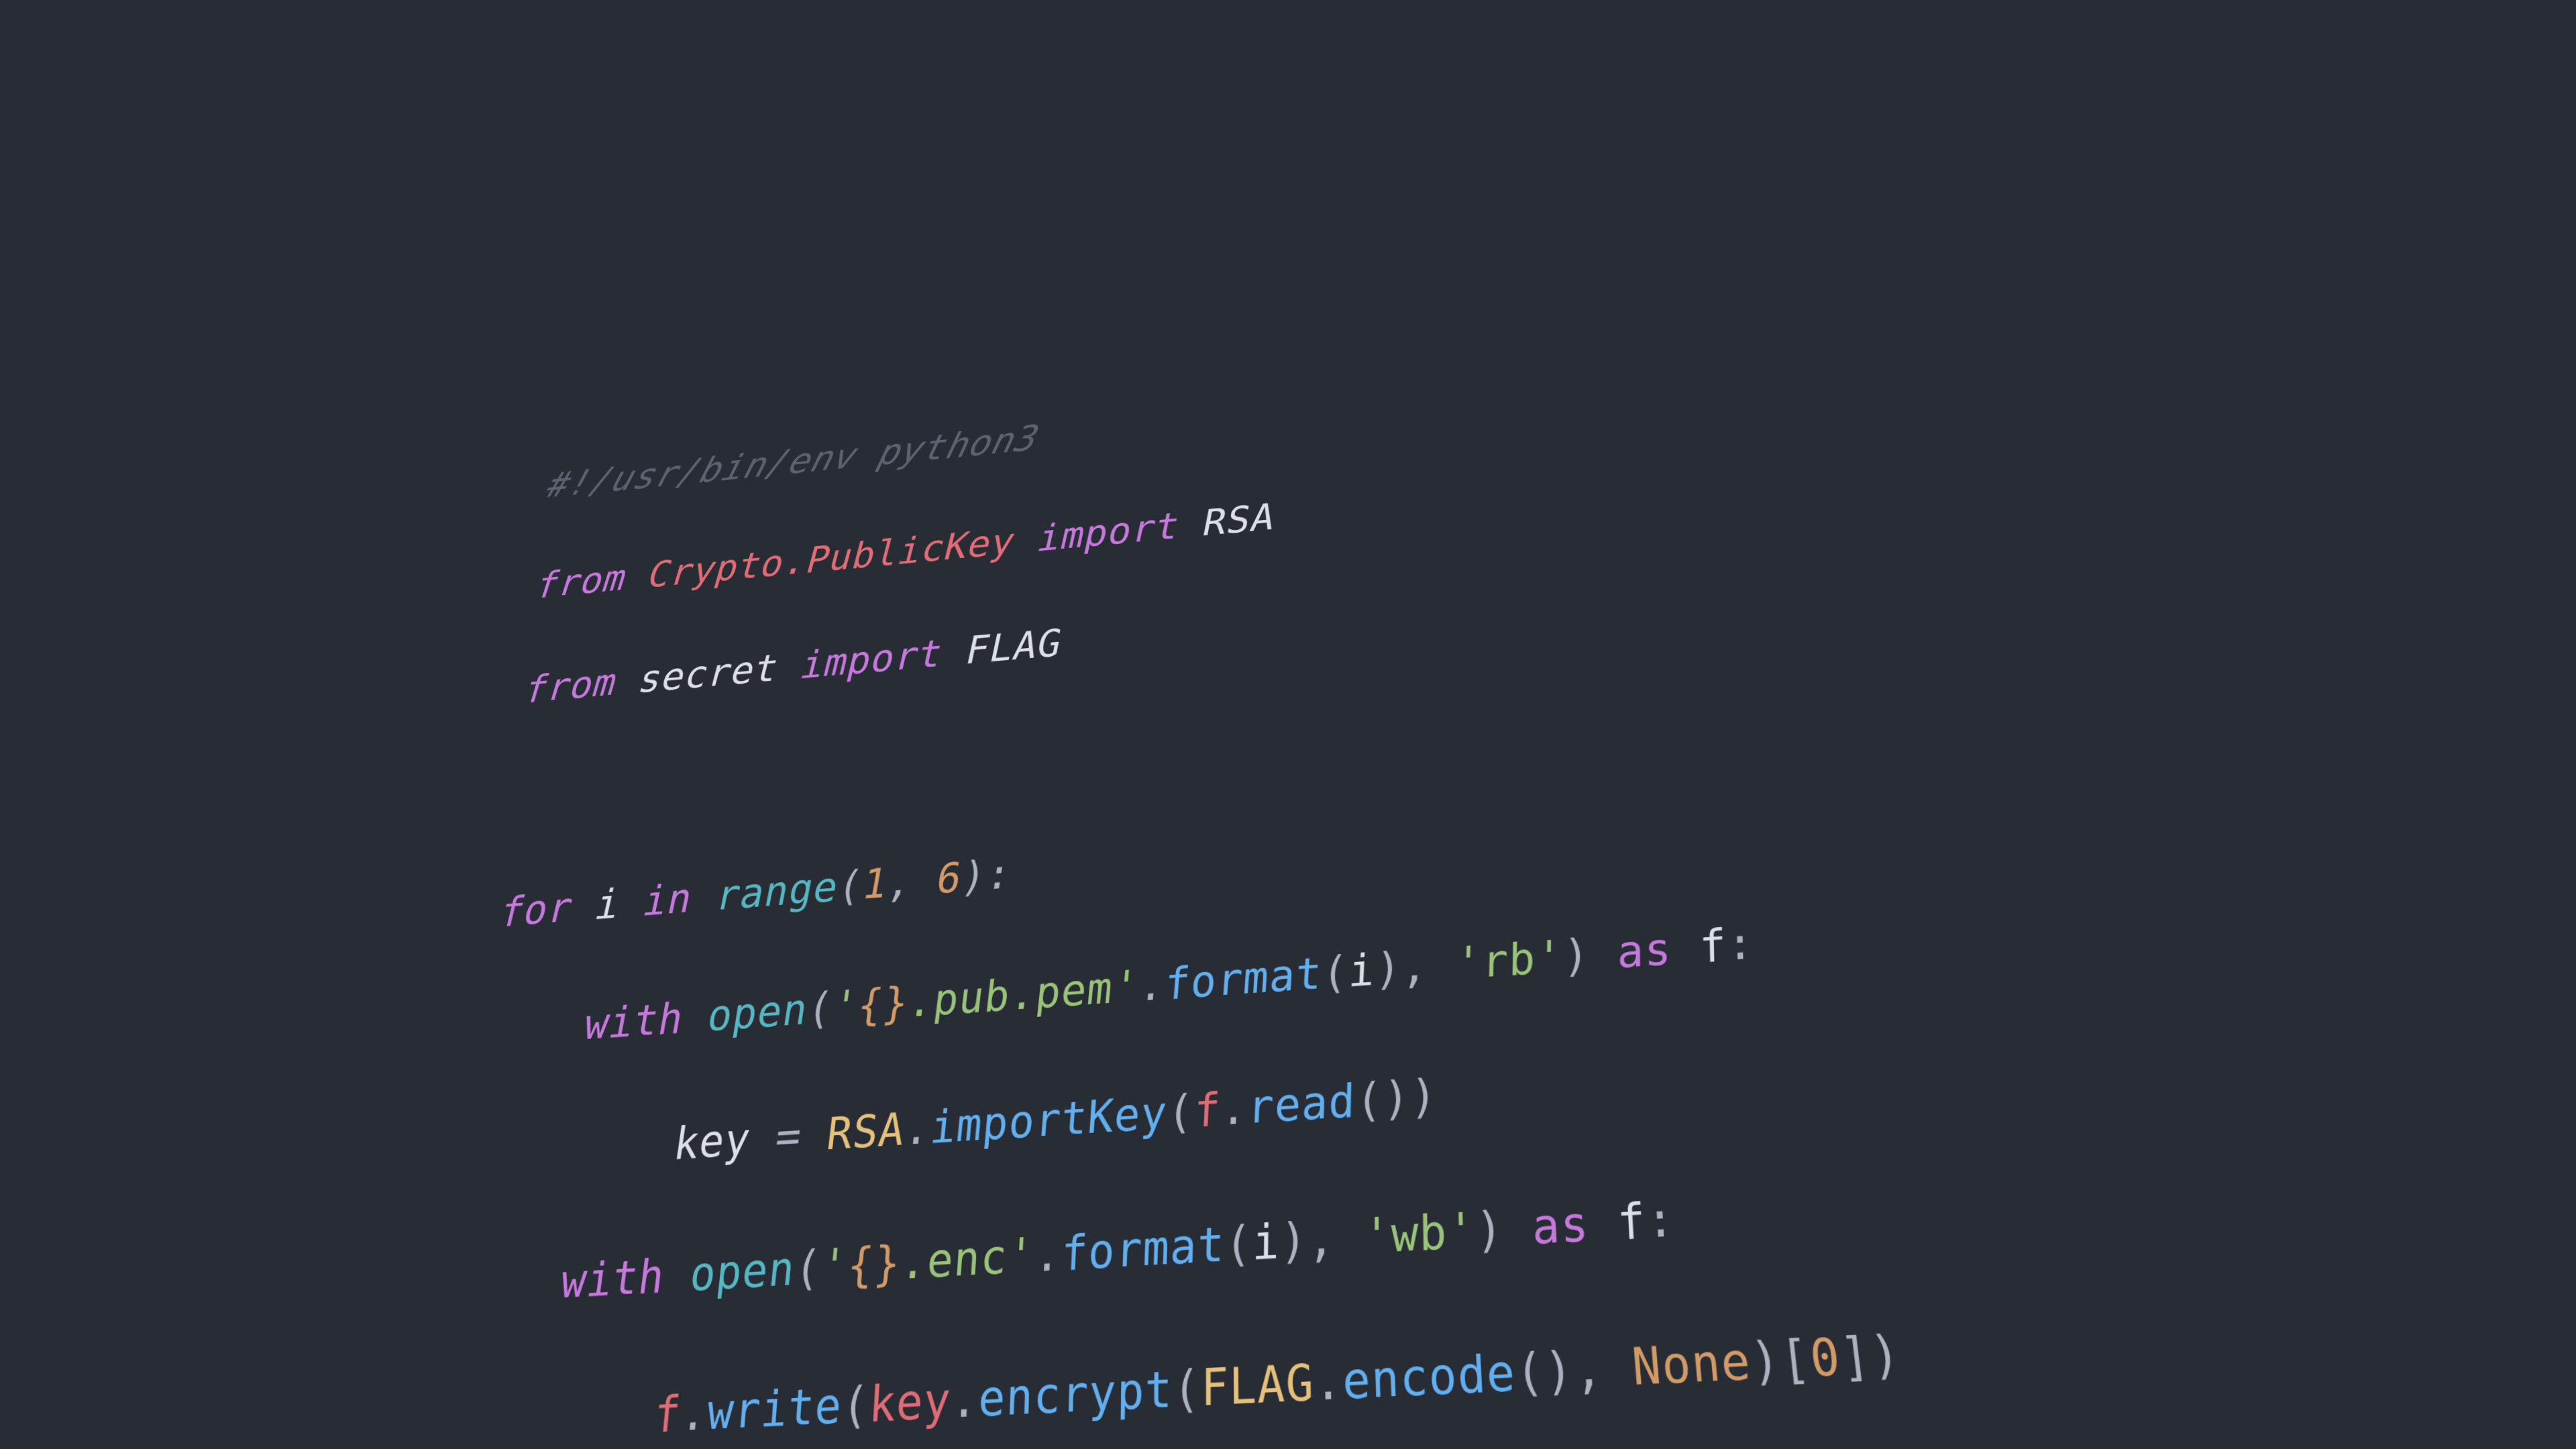  Describe the element at coordinates (1075, 1394) in the screenshot. I see `code-token-func: encrypt` at that location.